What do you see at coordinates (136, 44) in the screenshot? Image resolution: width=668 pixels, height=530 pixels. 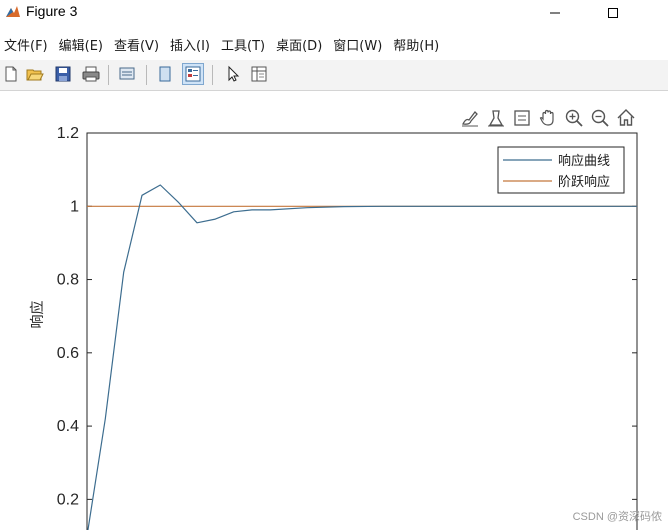 I see `menu-view: 查看(V)` at bounding box center [136, 44].